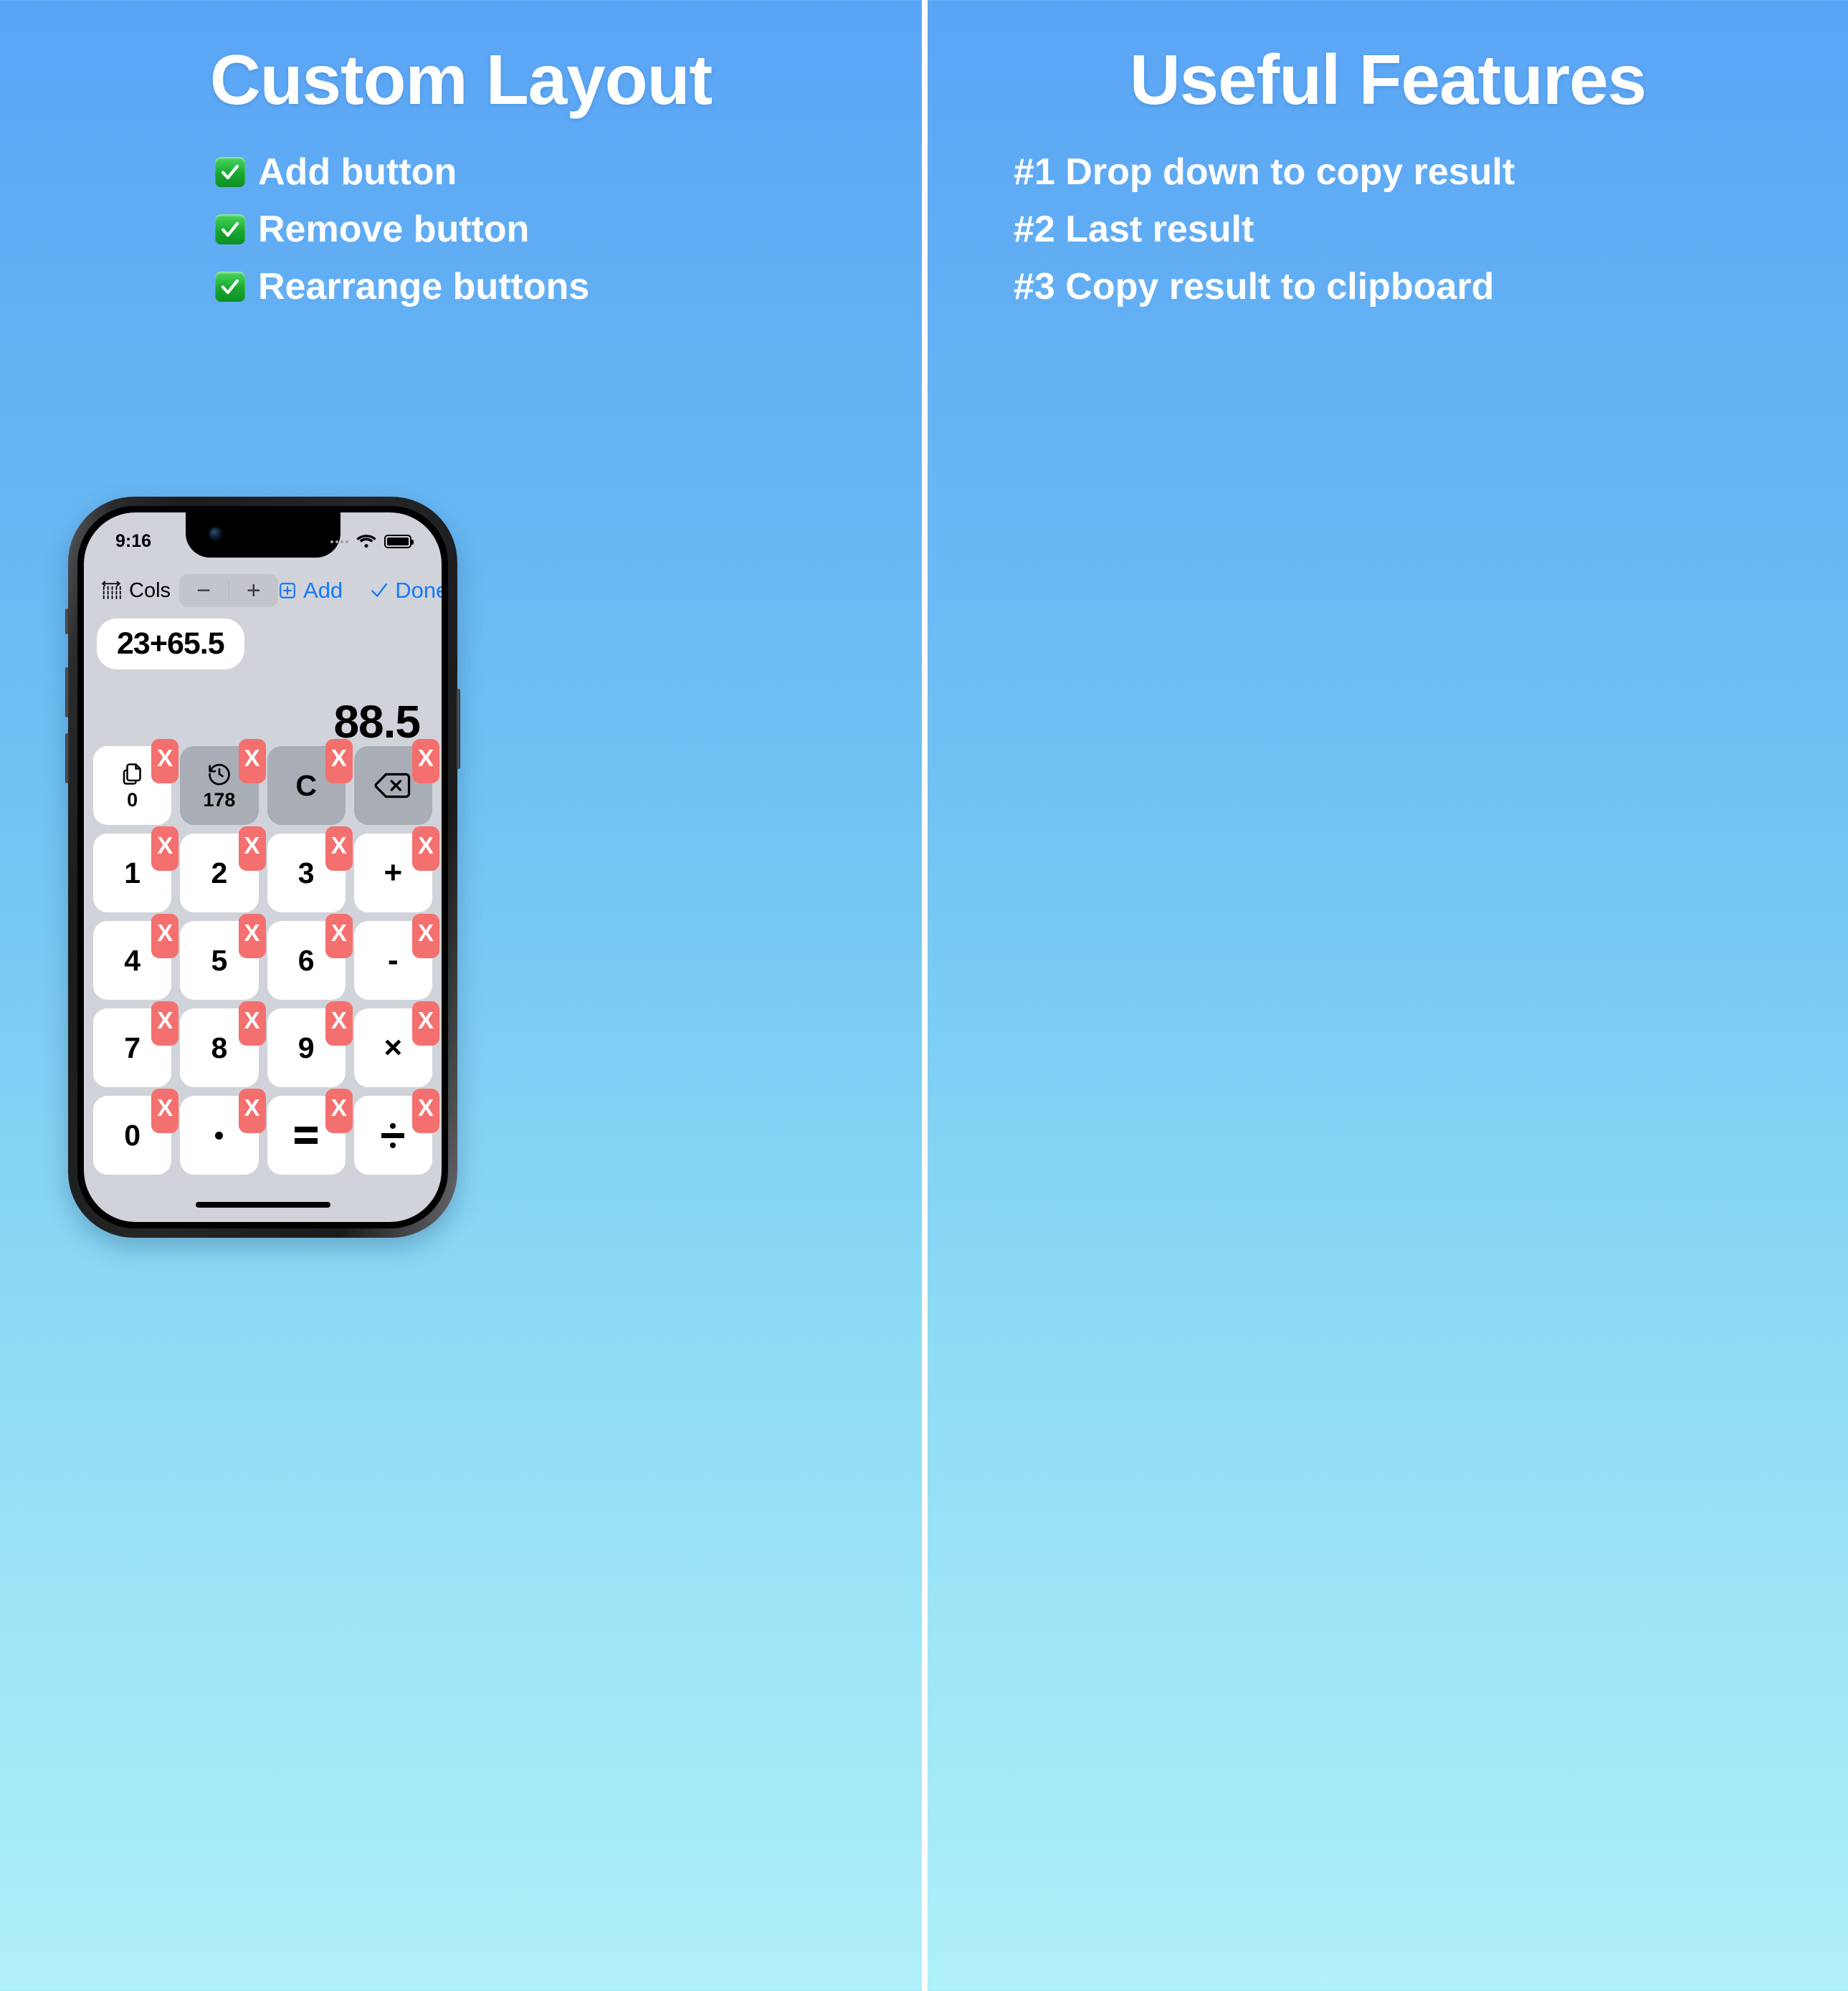  I want to click on key-label: 3, so click(306, 873).